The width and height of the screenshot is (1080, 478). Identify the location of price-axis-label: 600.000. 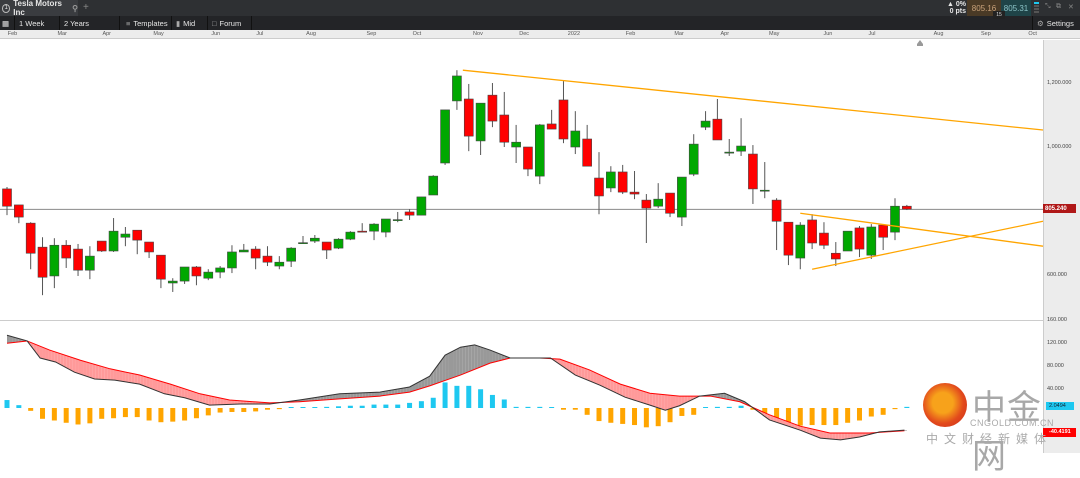
(1057, 275).